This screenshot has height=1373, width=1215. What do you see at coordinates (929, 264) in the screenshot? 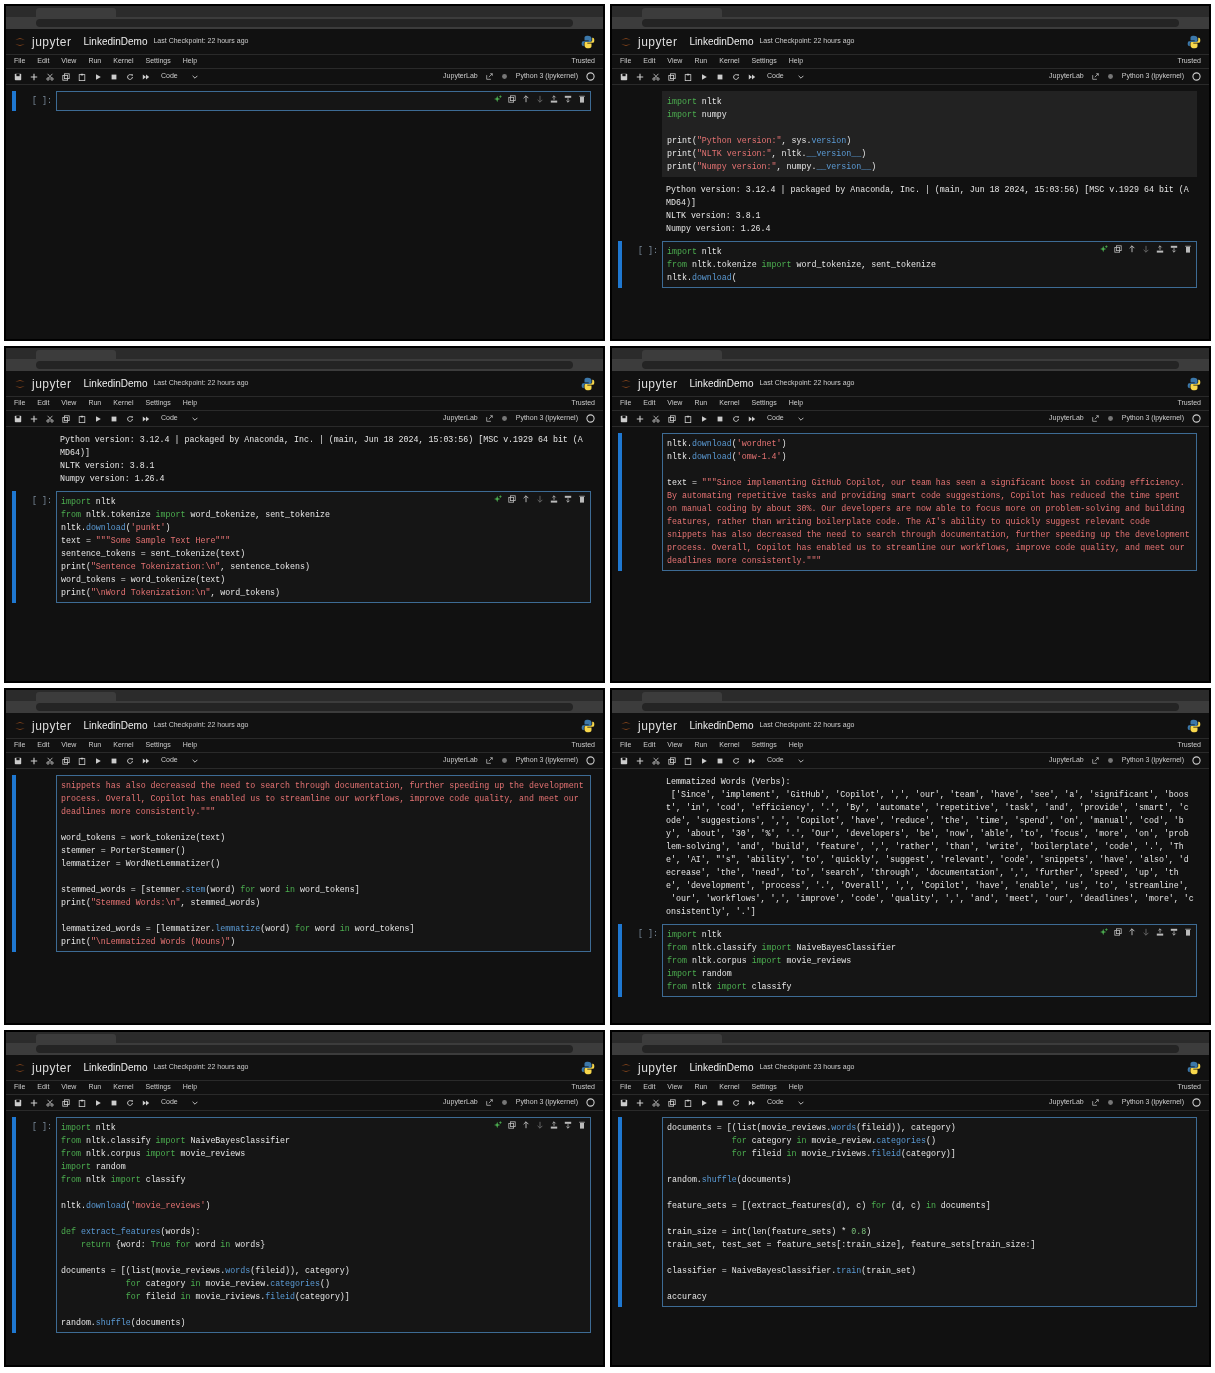
I see `code-editor: import nltk from nltk.tokenize import word_tokenize, sent_tokenize nltk.download(` at bounding box center [929, 264].